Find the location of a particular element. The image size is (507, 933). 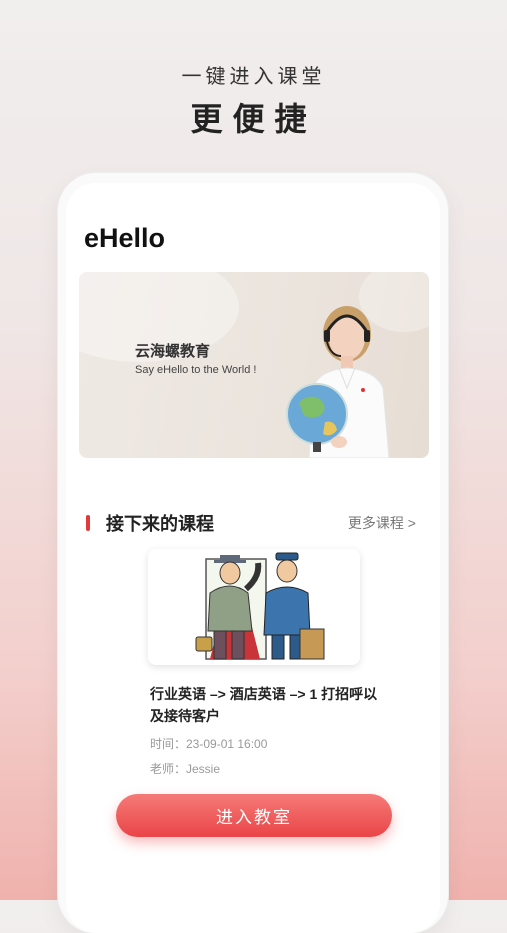

section-title: 接下来的课程 is located at coordinates (160, 524).